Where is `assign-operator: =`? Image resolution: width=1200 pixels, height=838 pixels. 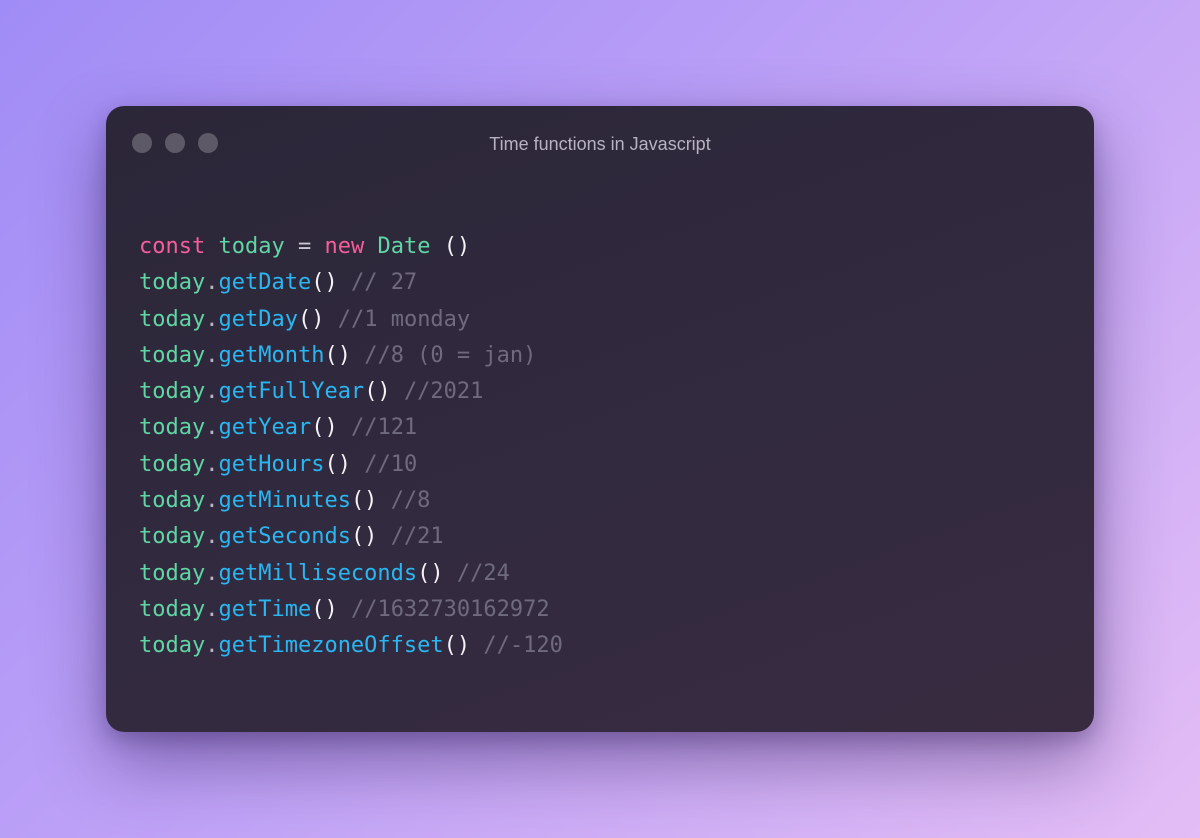
assign-operator: = is located at coordinates (304, 246).